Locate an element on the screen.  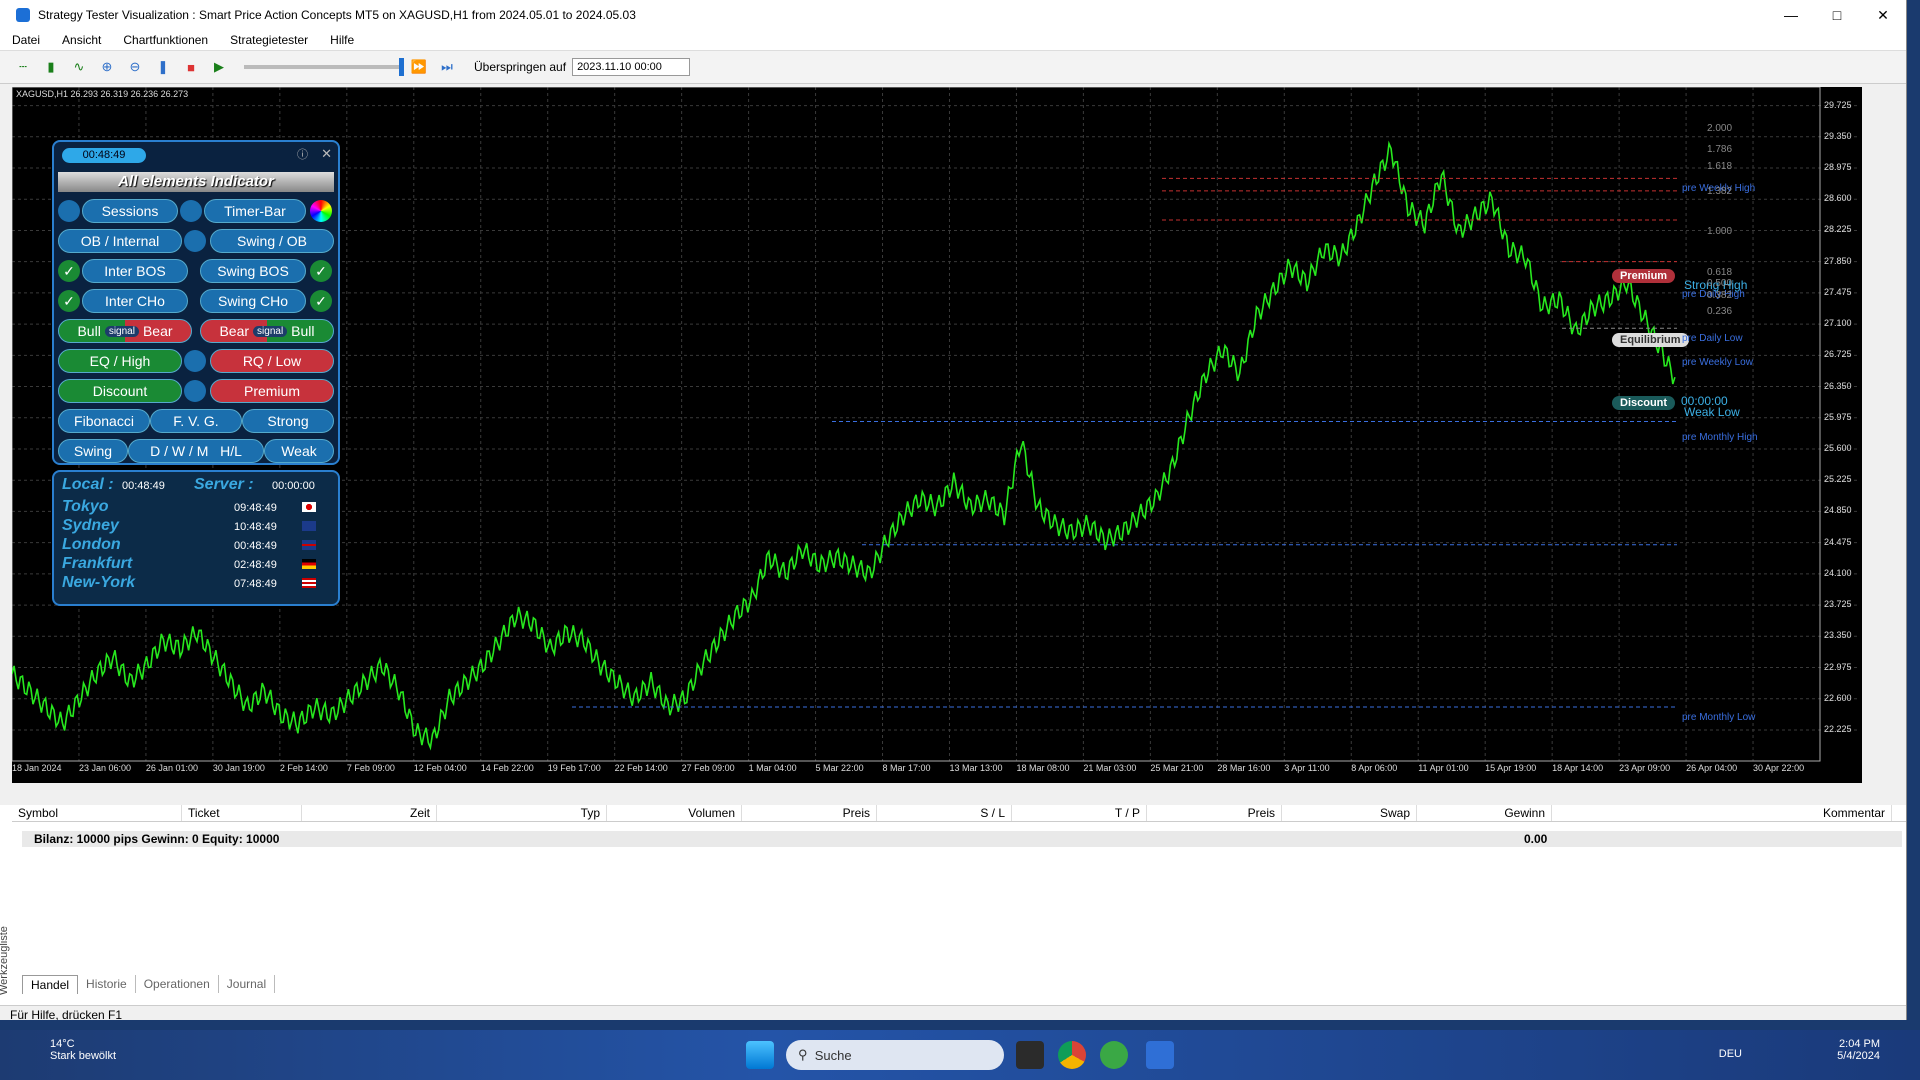
col-swap: Swap is located at coordinates (1349, 813).